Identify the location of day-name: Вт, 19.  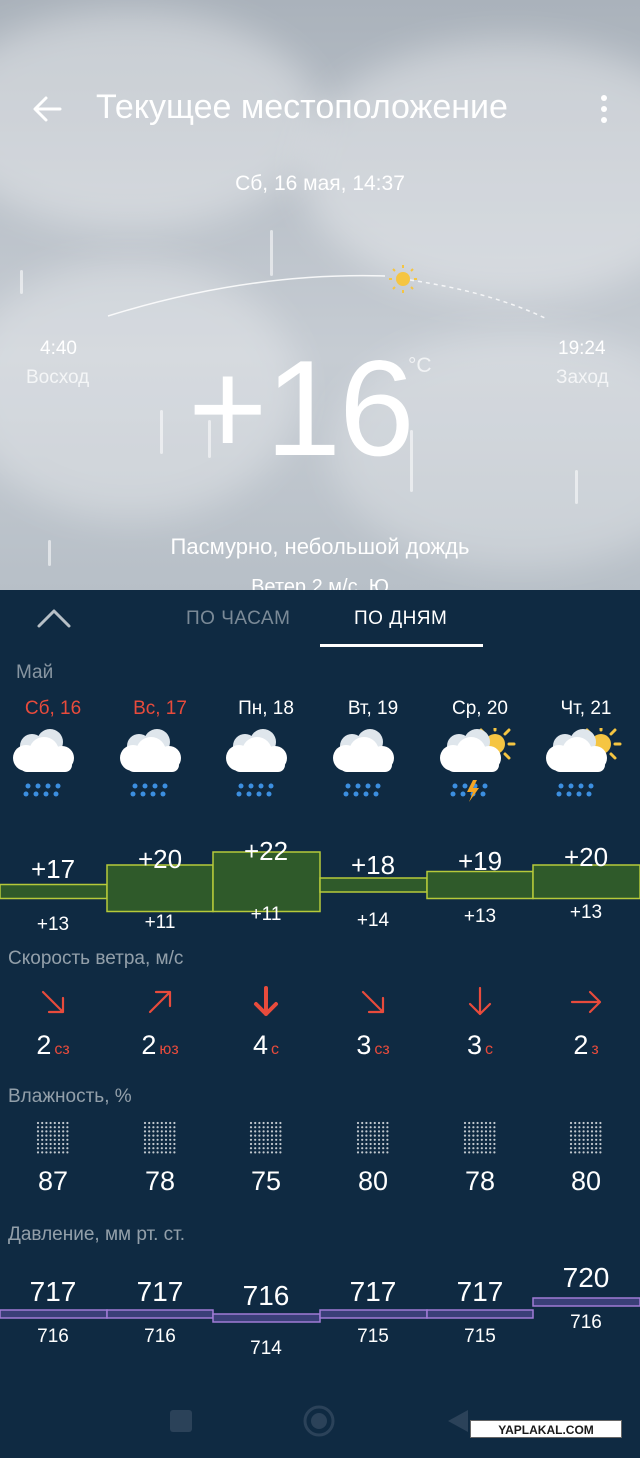
(373, 708).